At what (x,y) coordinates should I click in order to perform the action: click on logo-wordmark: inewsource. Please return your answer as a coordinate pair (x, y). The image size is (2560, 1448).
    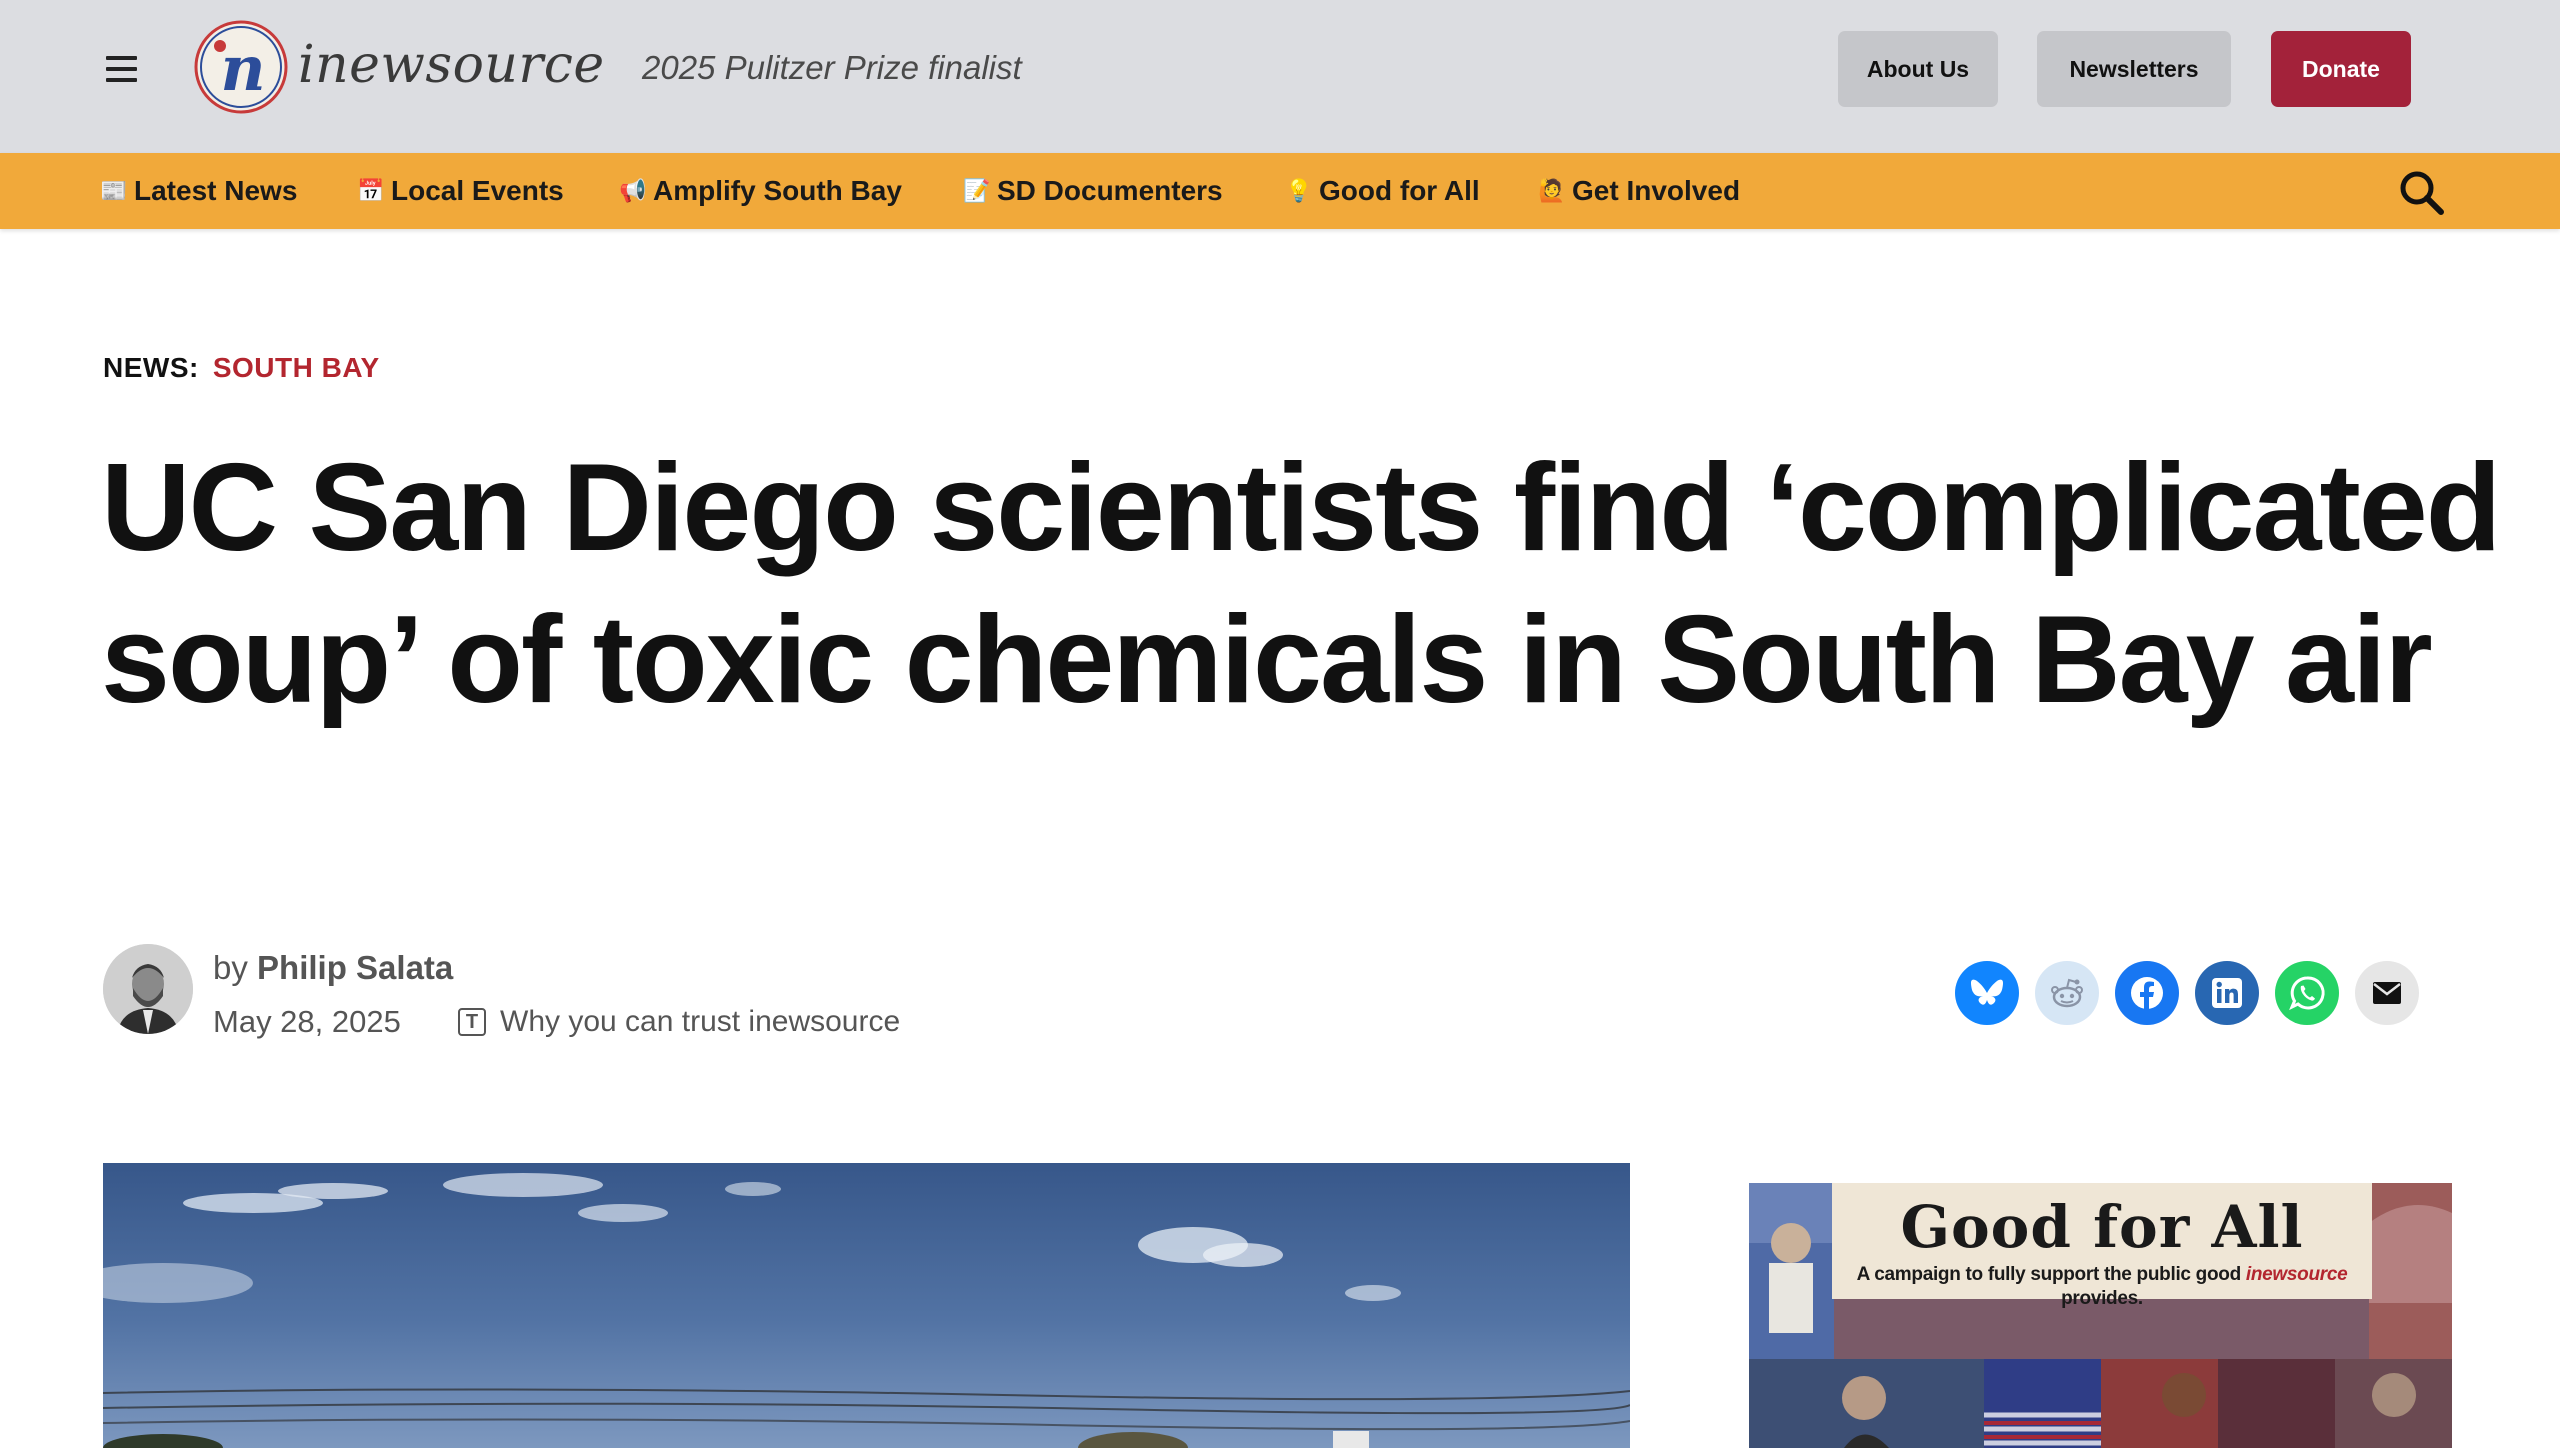
    Looking at the image, I should click on (451, 65).